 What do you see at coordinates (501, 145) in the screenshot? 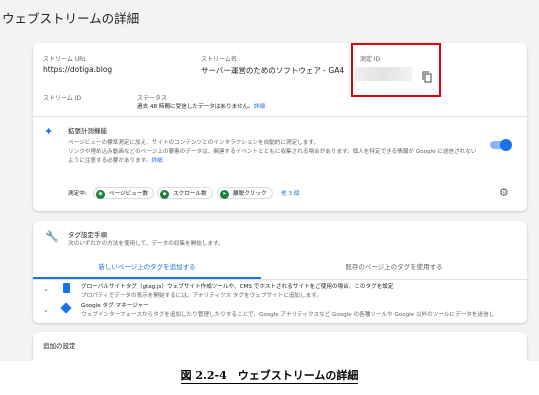
I see `enhanced-measurement-toggle` at bounding box center [501, 145].